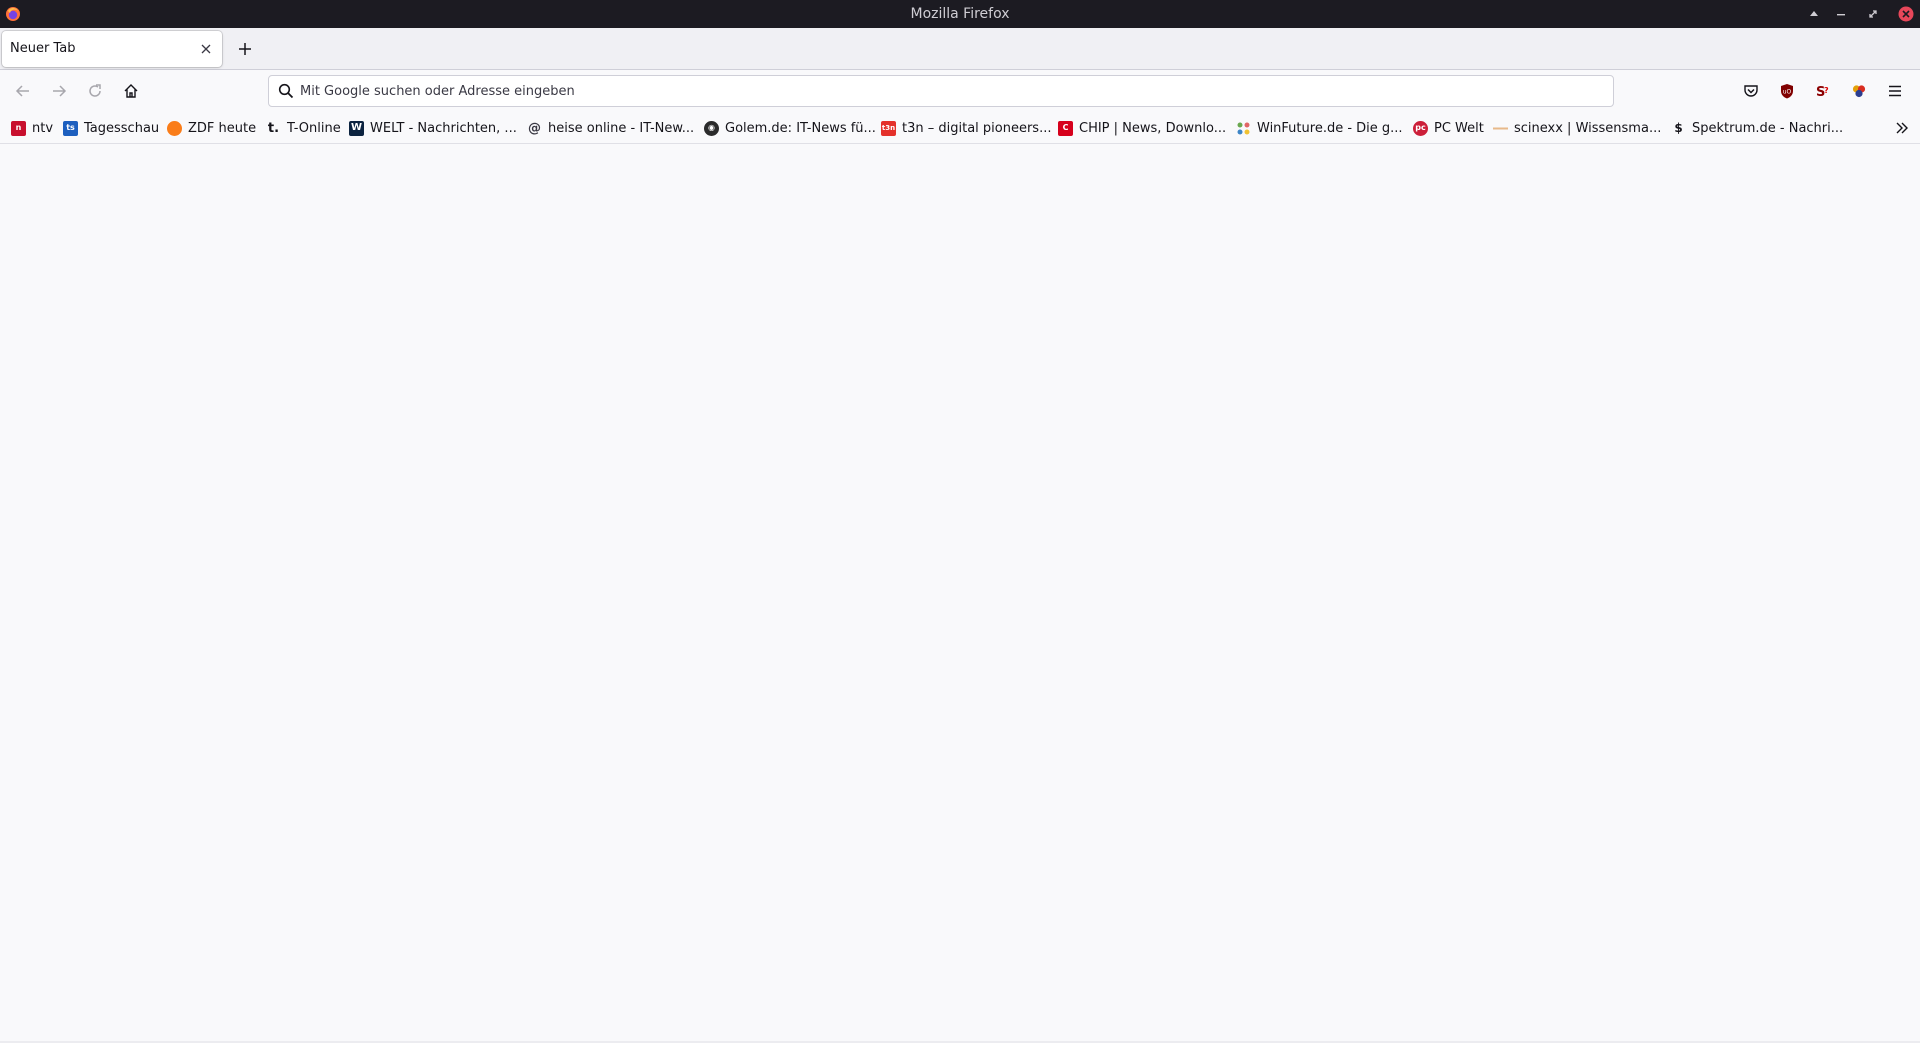 This screenshot has width=1920, height=1043. I want to click on navigation-toolbar: uO S?, so click(960, 91).